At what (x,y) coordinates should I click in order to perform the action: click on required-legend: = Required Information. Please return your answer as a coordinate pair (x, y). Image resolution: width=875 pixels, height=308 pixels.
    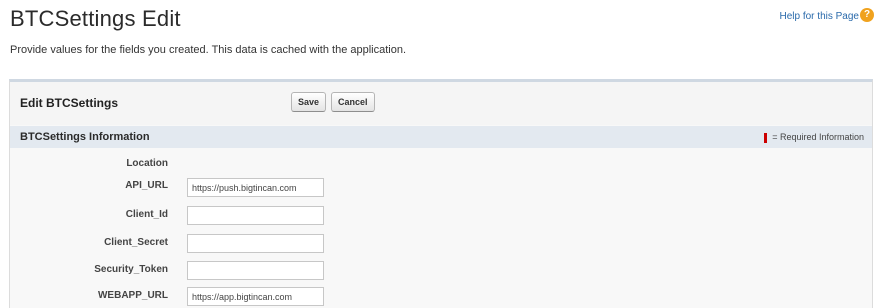
    Looking at the image, I should click on (814, 137).